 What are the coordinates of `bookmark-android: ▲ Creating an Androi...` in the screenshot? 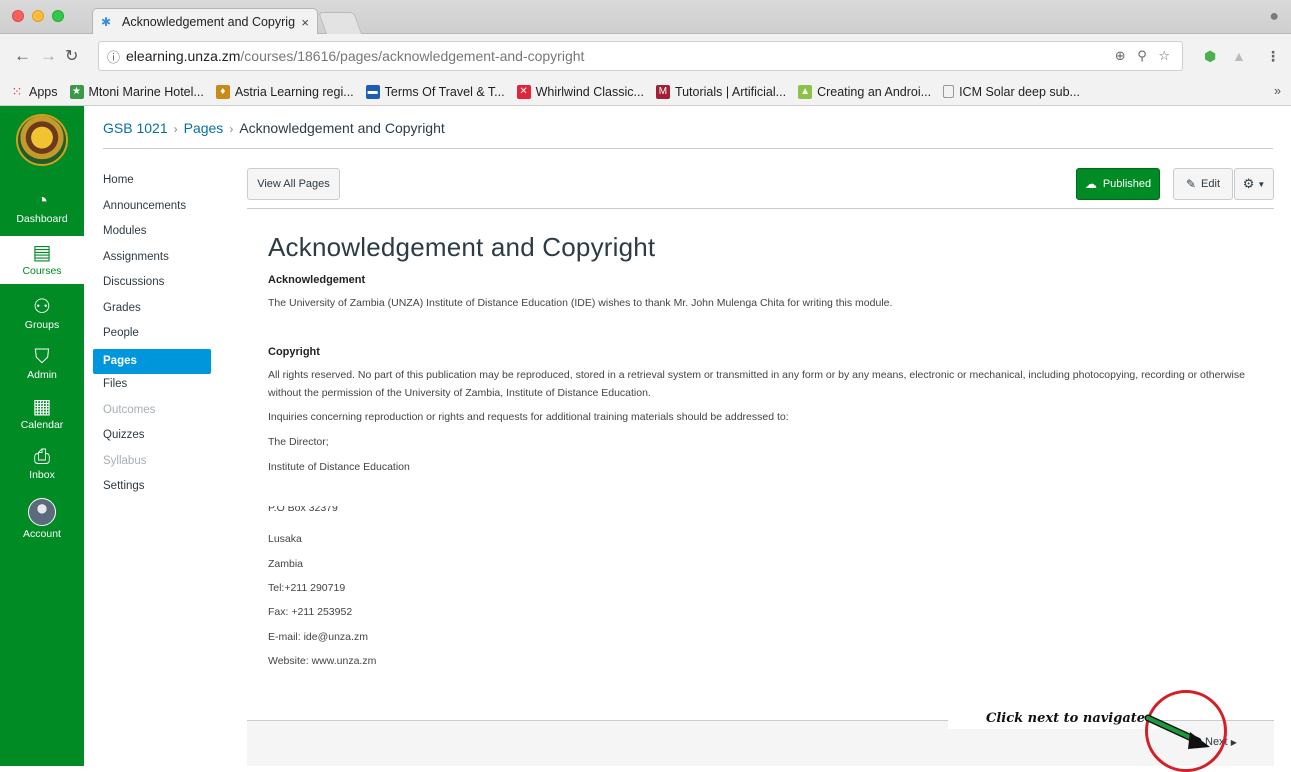 It's located at (864, 91).